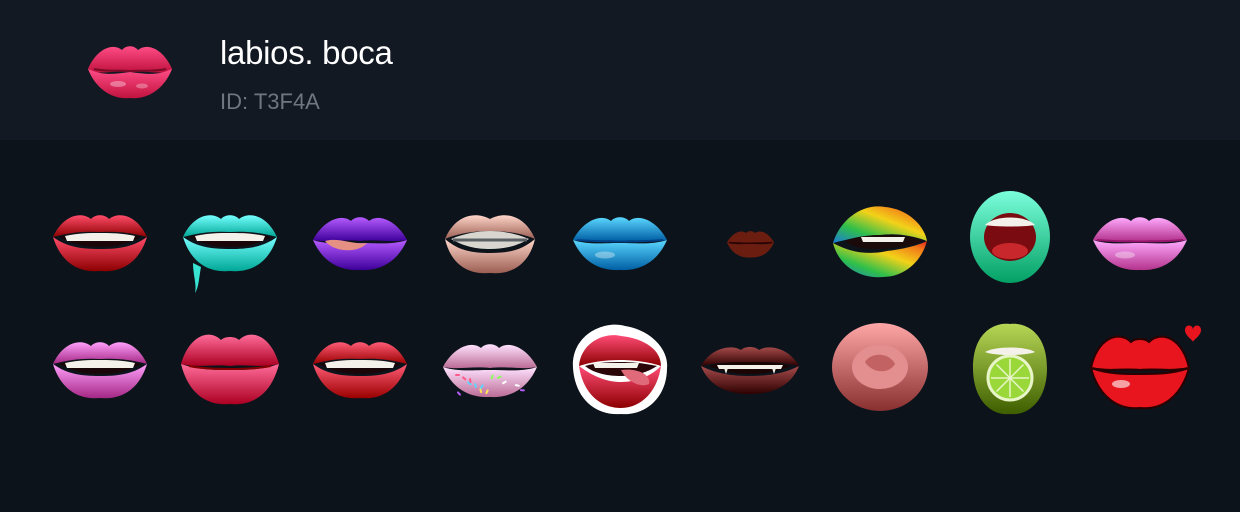 Image resolution: width=1240 pixels, height=512 pixels. What do you see at coordinates (490, 371) in the screenshot?
I see `sprinkle-lips-icon` at bounding box center [490, 371].